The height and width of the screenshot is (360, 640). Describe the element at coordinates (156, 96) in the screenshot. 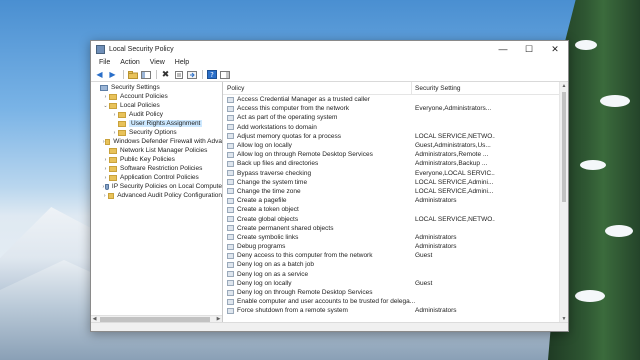

I see `tree-item: › Account Policies` at that location.